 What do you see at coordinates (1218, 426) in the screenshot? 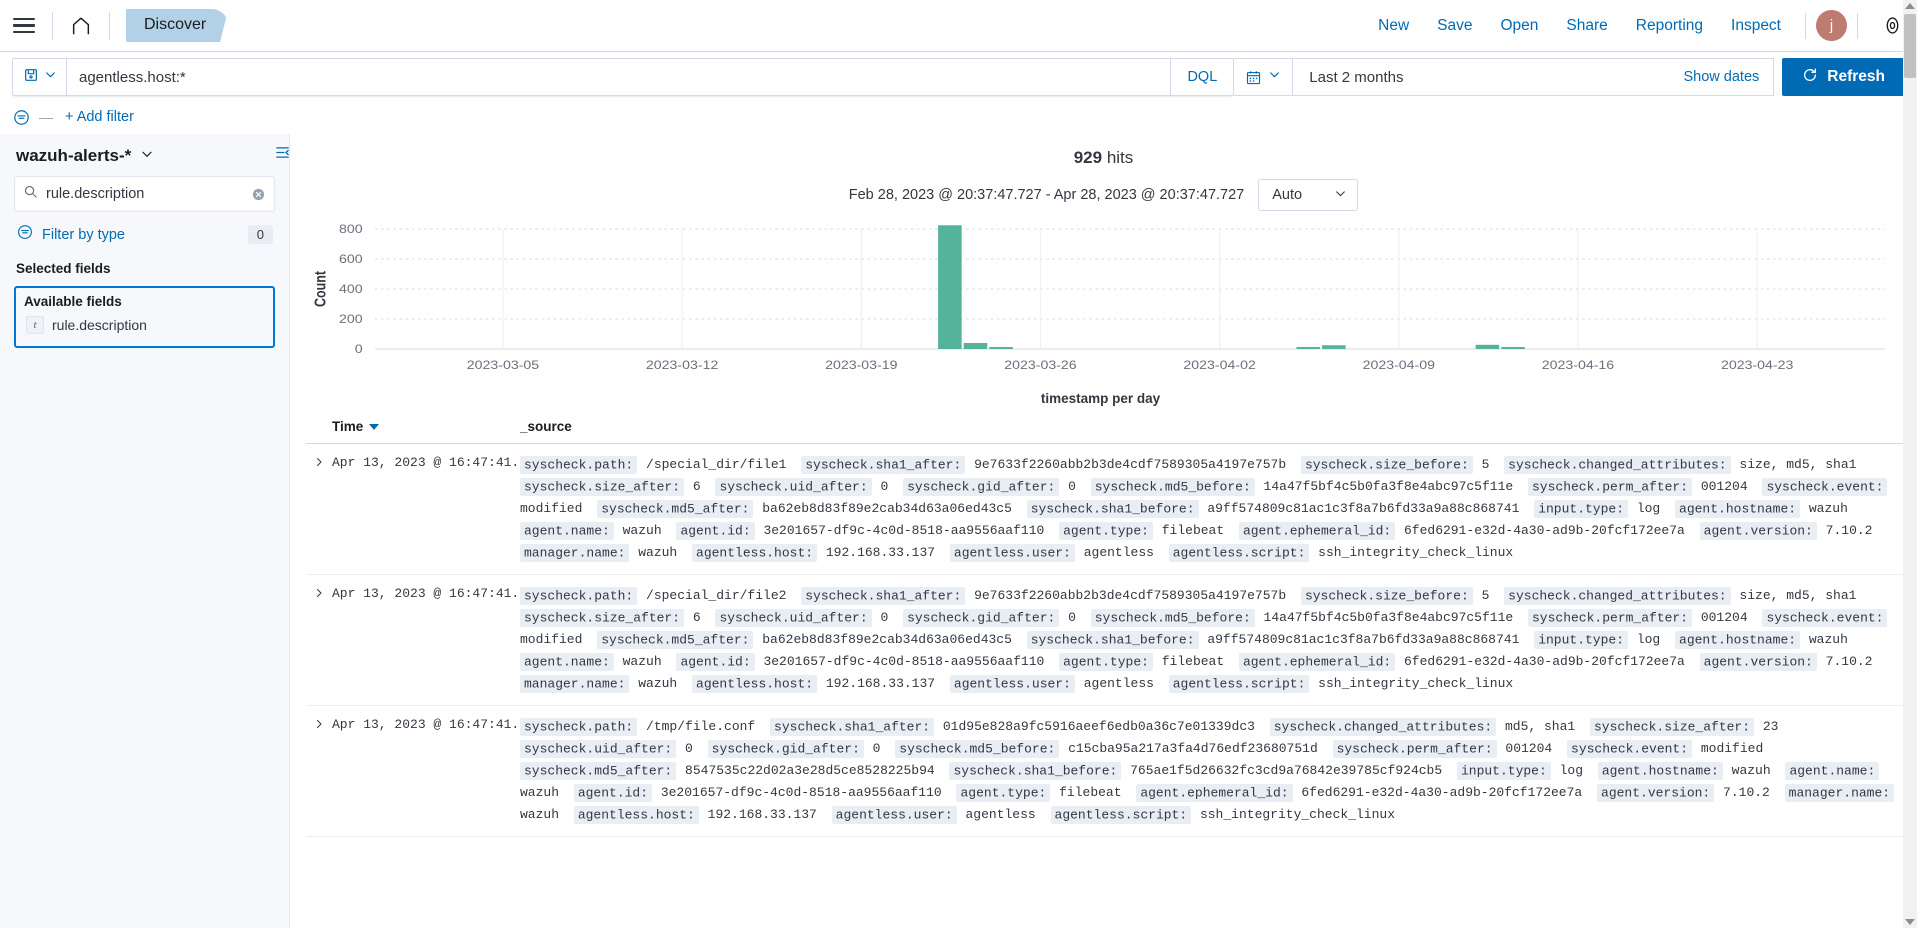
I see `column-header-source: _source` at bounding box center [1218, 426].